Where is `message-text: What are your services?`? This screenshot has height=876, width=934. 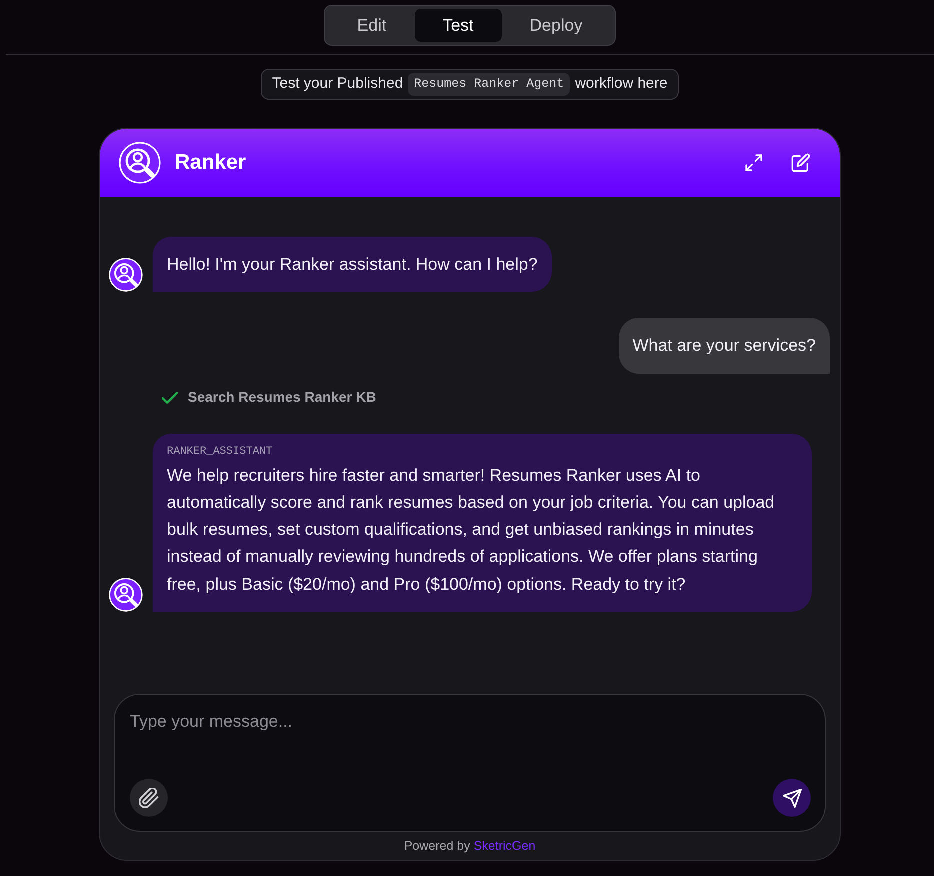 message-text: What are your services? is located at coordinates (724, 346).